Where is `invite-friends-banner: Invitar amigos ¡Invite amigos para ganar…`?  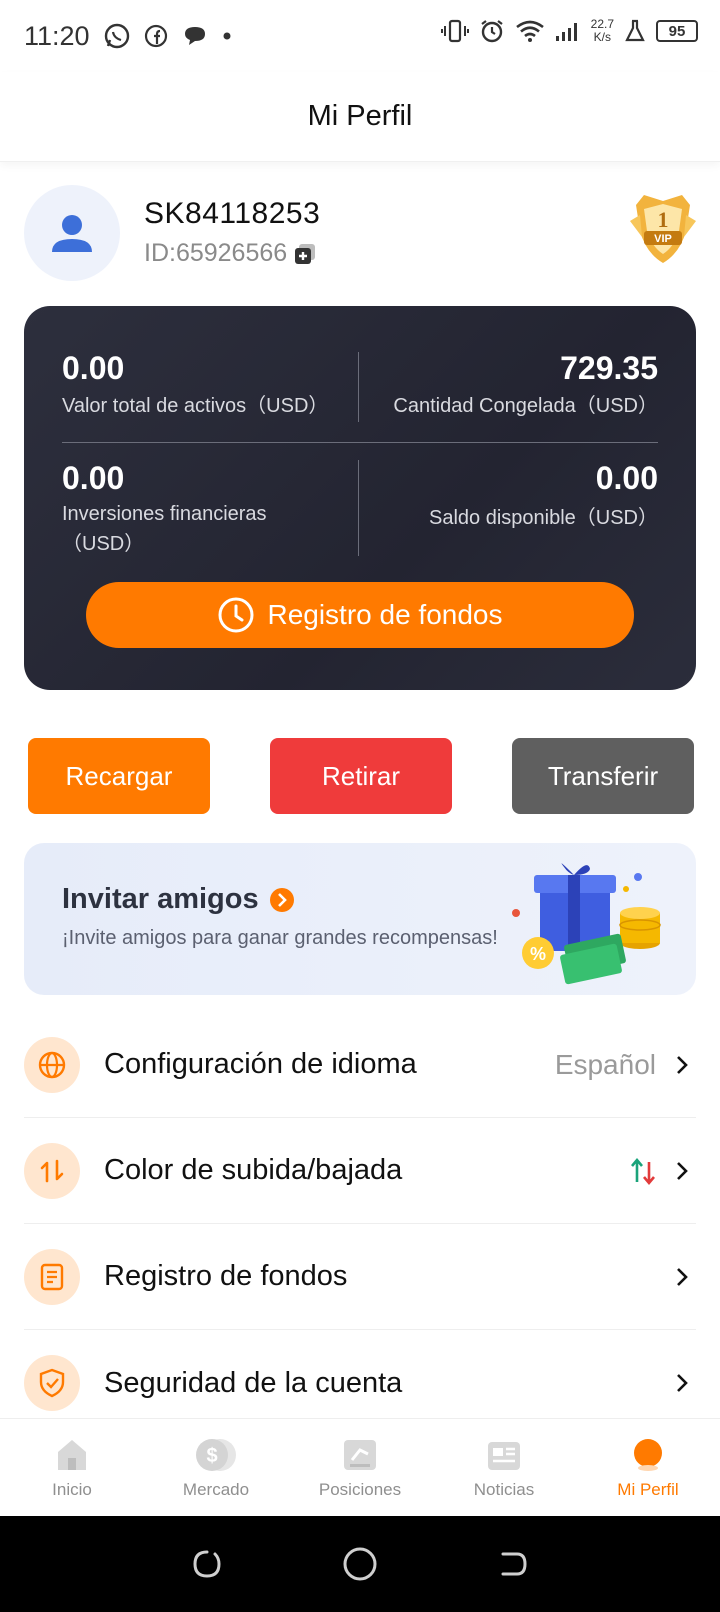 invite-friends-banner: Invitar amigos ¡Invite amigos para ganar… is located at coordinates (360, 919).